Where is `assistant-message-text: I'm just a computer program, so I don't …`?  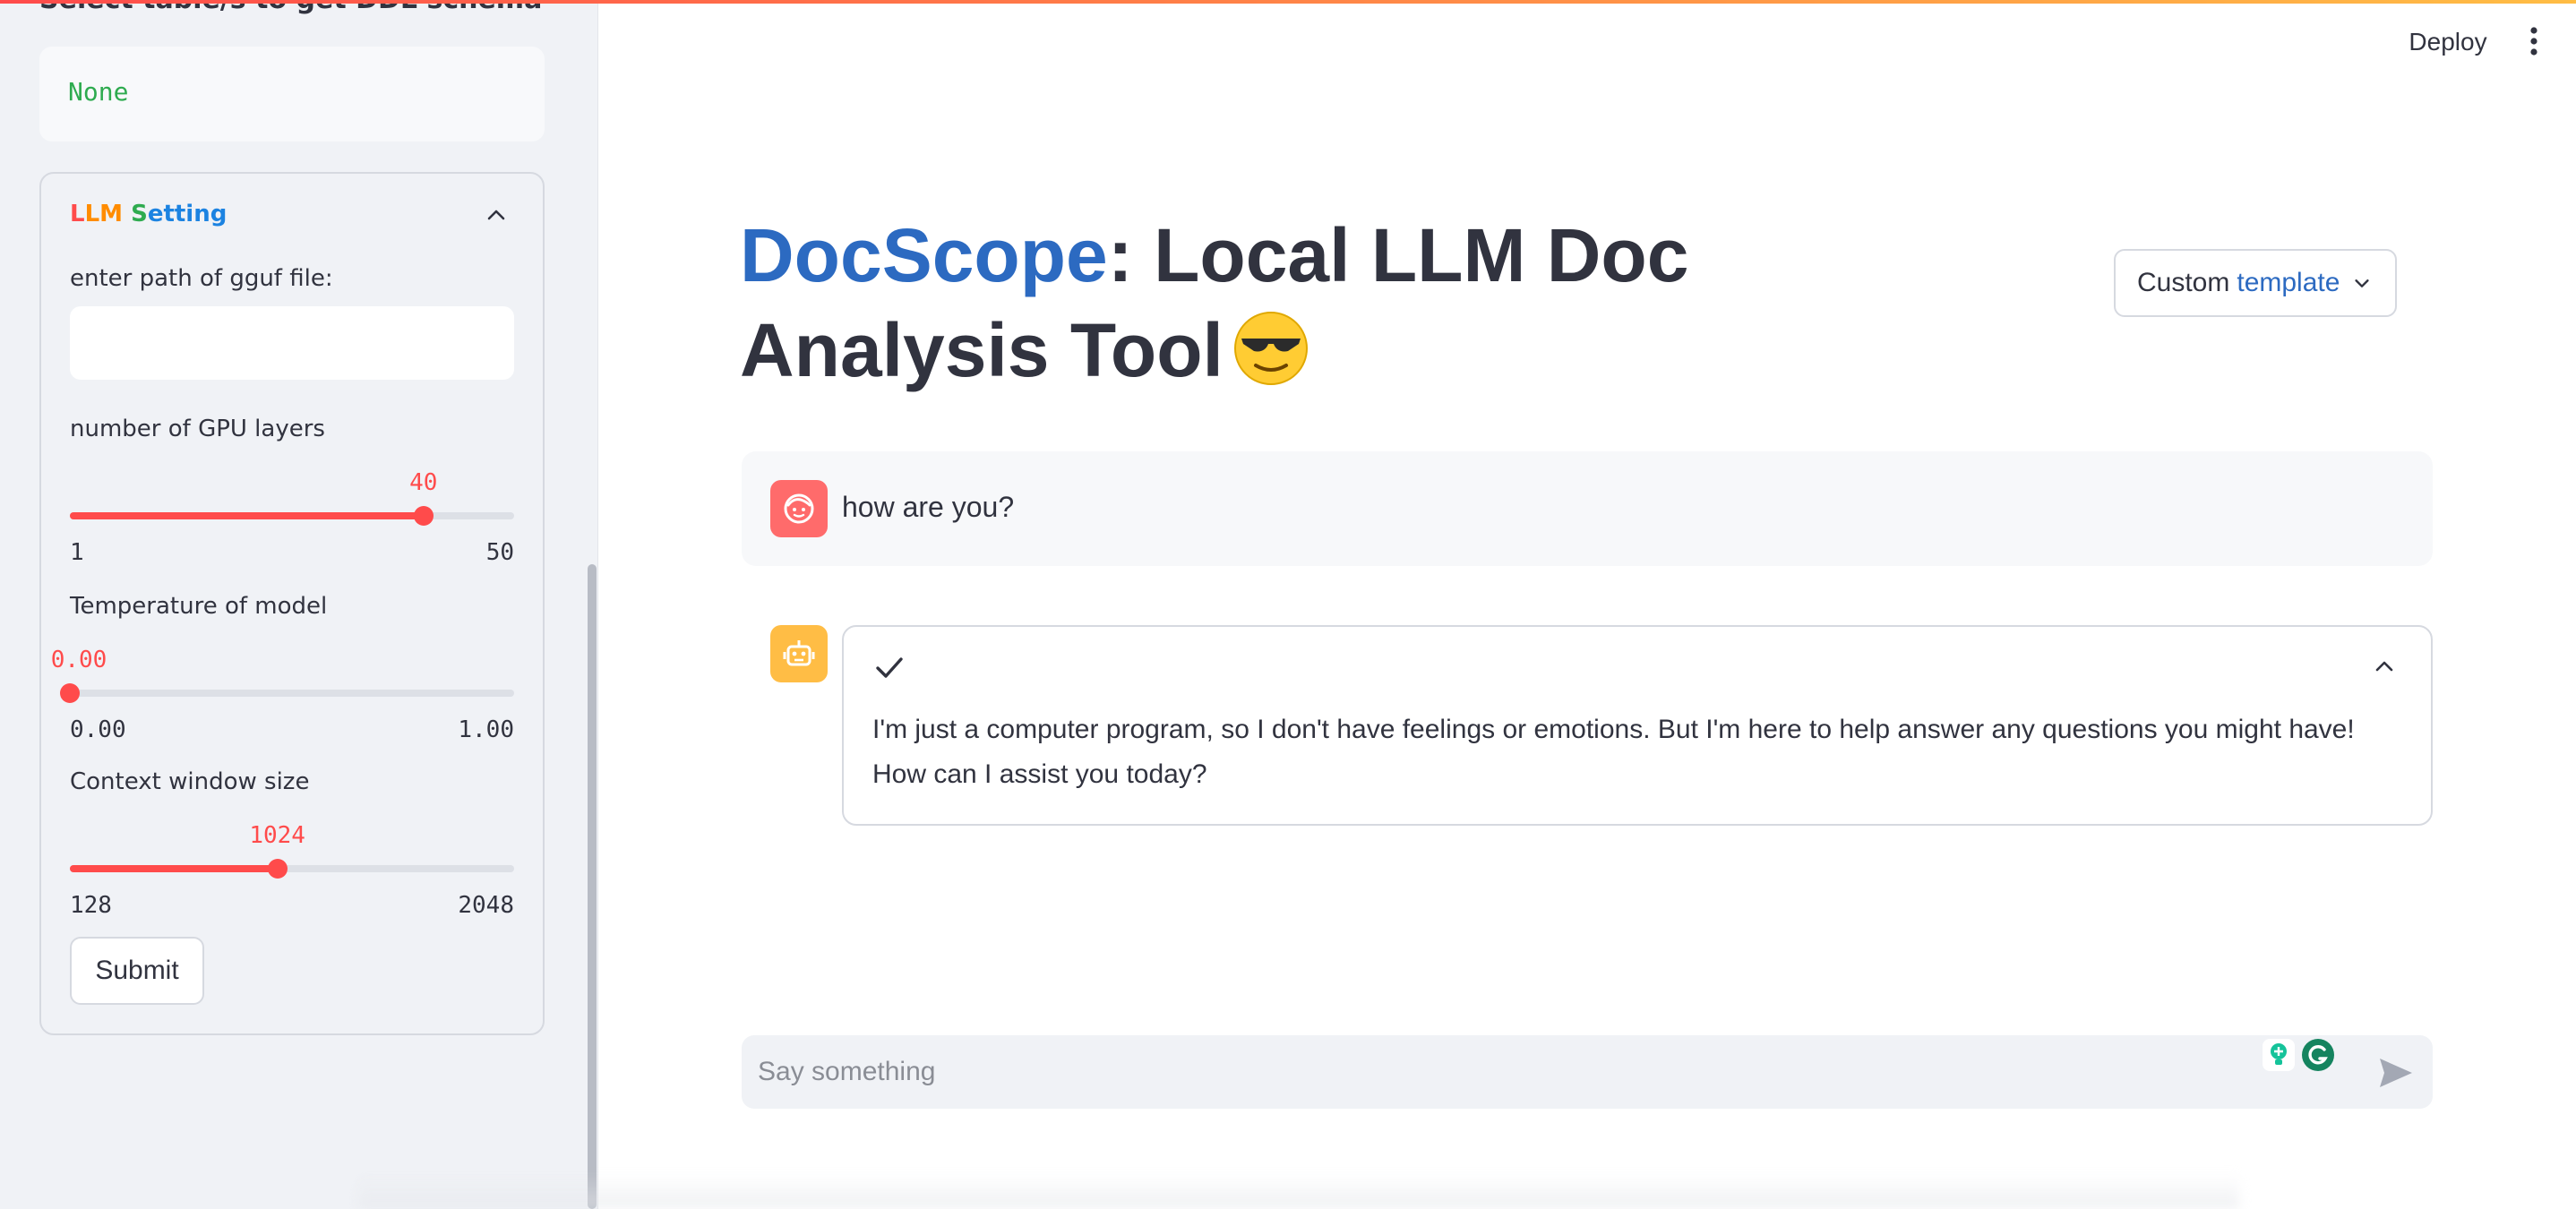 assistant-message-text: I'm just a computer program, so I don't … is located at coordinates (1613, 752).